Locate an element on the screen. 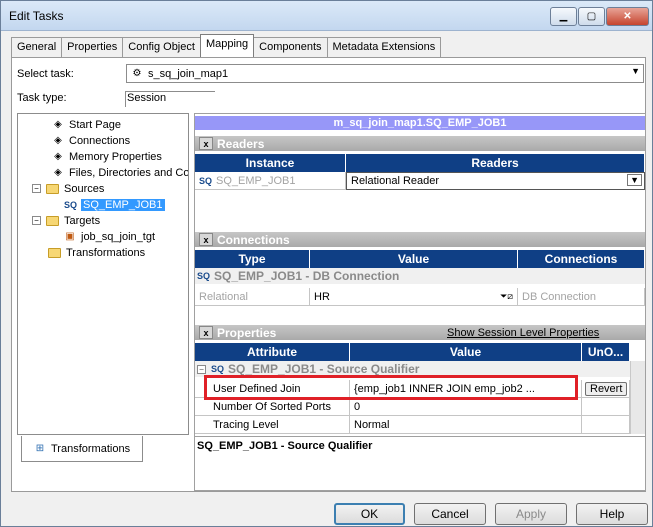  connections-header: Type Value Connections is located at coordinates (420, 259).